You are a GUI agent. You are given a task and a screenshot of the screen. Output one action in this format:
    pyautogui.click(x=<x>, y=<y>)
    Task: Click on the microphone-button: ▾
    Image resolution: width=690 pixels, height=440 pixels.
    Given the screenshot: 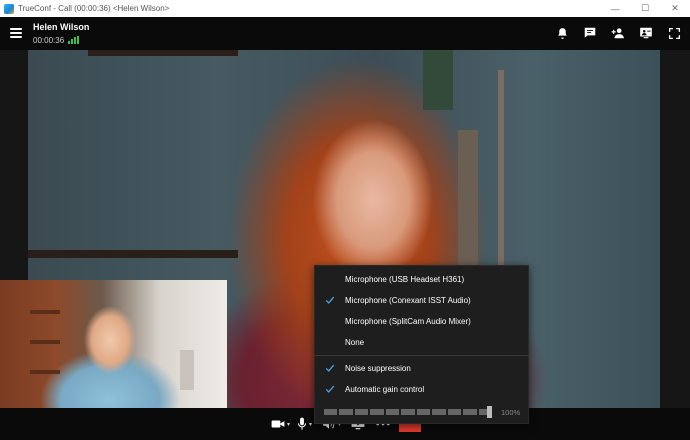 What is the action you would take?
    pyautogui.click(x=304, y=424)
    